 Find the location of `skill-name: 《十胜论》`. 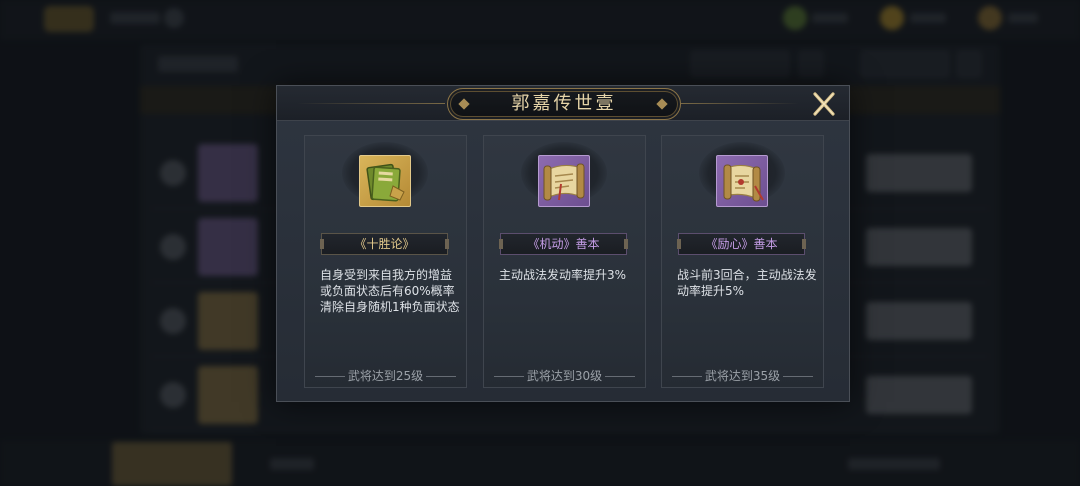

skill-name: 《十胜论》 is located at coordinates (384, 244).